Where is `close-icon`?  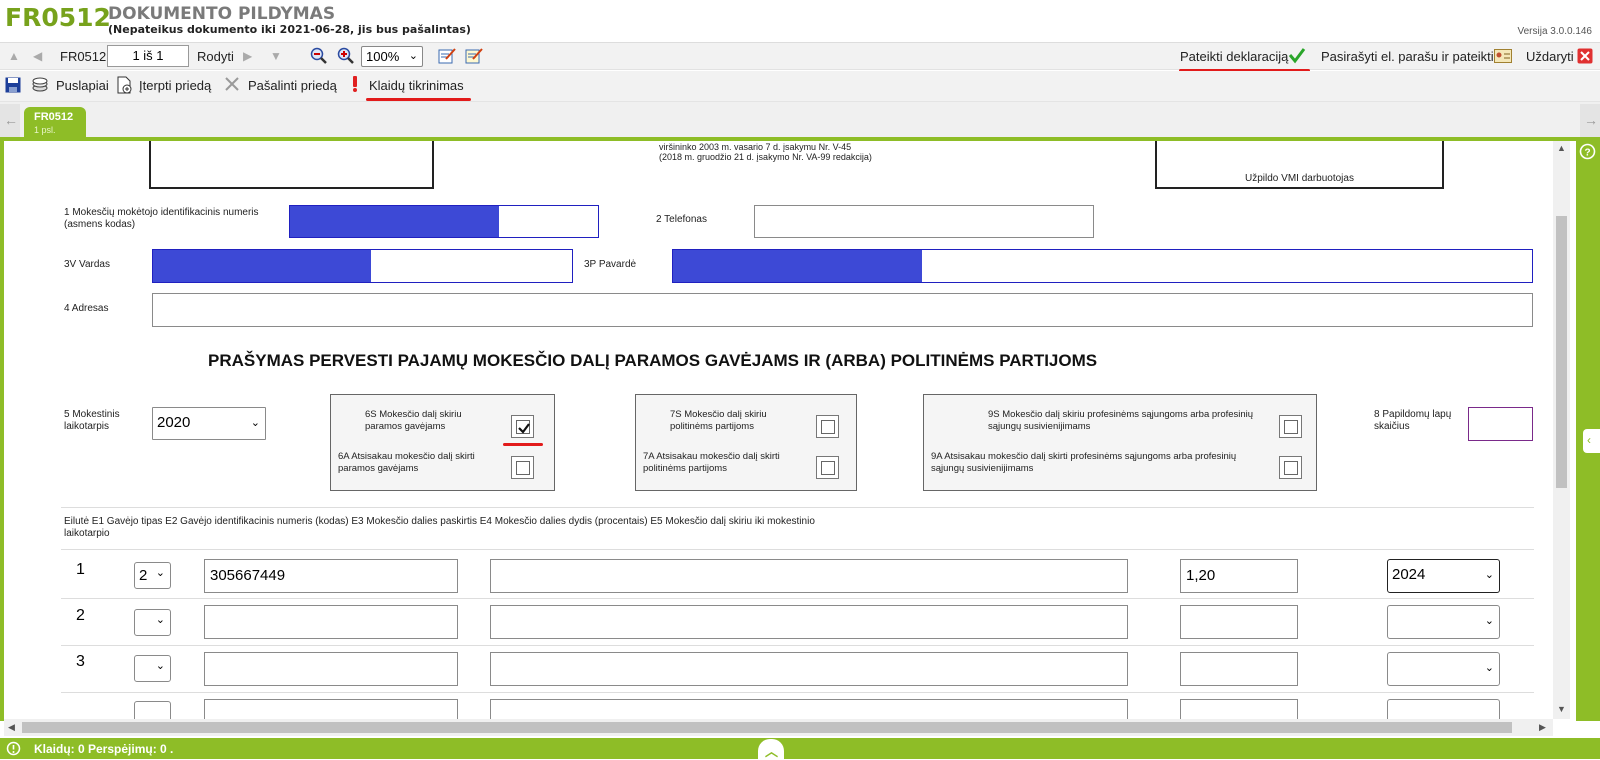 close-icon is located at coordinates (1585, 58).